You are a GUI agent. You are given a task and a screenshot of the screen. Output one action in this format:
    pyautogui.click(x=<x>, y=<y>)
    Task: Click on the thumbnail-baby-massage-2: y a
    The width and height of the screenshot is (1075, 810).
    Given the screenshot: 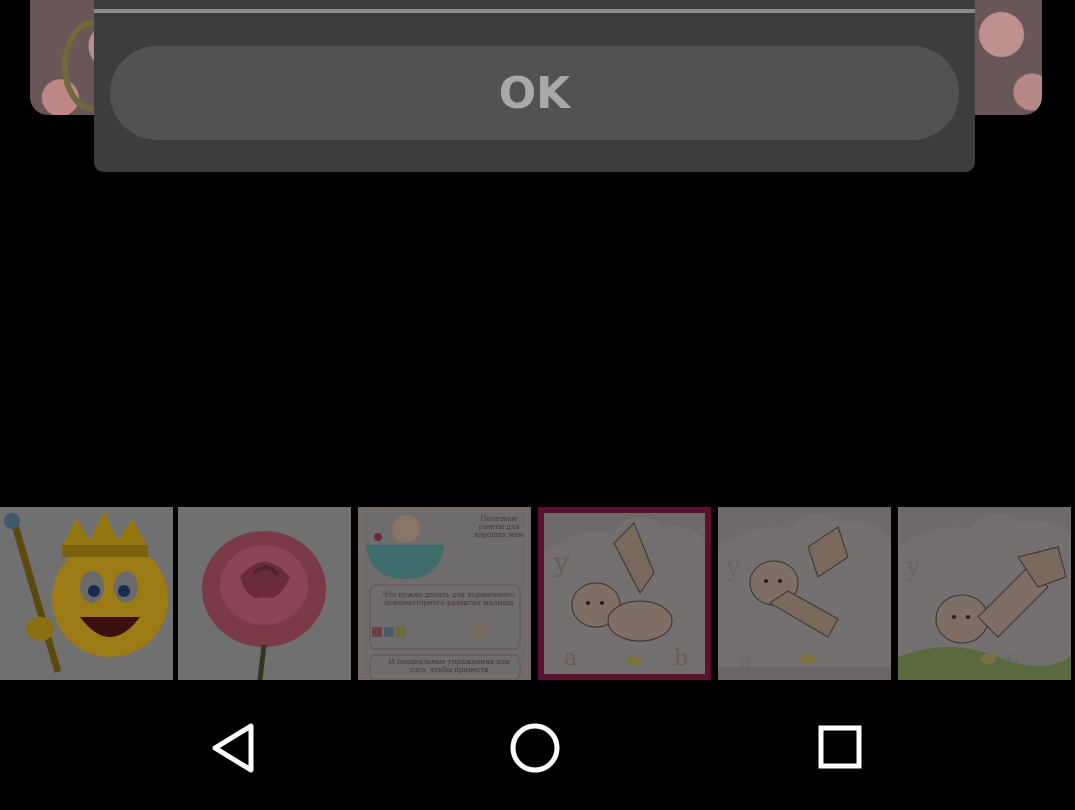 What is the action you would take?
    pyautogui.click(x=804, y=593)
    